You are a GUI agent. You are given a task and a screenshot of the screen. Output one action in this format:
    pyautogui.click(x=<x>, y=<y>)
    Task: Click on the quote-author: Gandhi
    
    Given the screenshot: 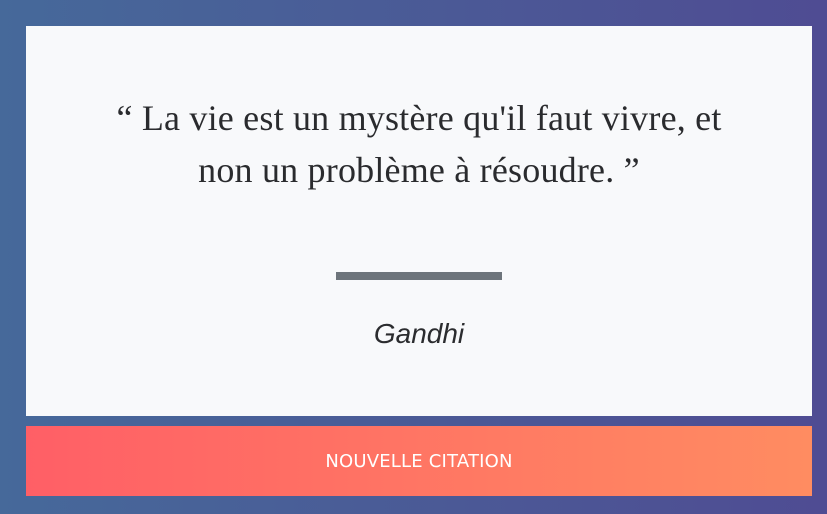 What is the action you would take?
    pyautogui.click(x=419, y=333)
    